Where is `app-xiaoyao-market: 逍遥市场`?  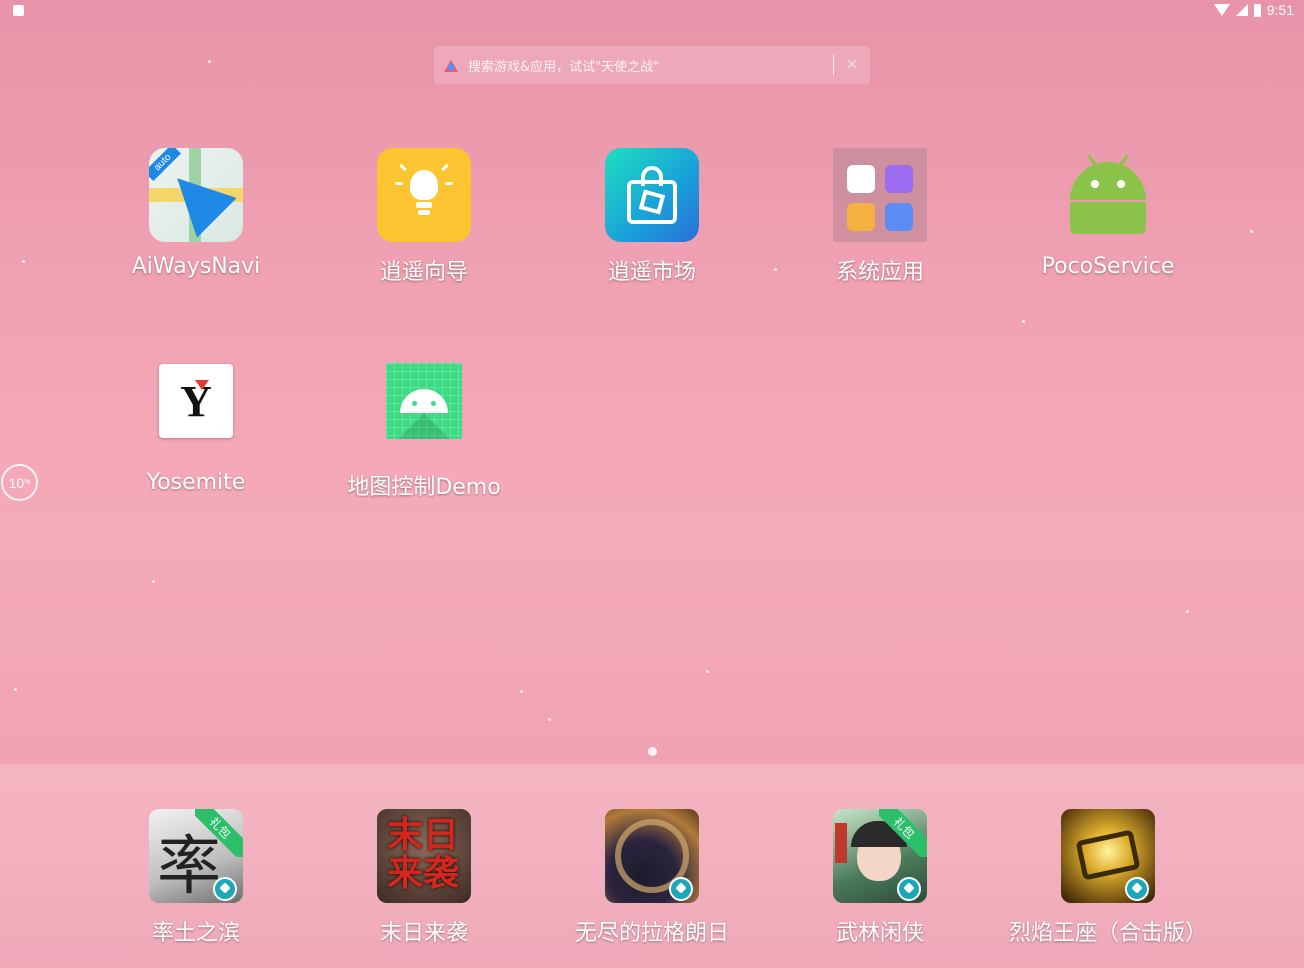 app-xiaoyao-market: 逍遥市场 is located at coordinates (652, 217).